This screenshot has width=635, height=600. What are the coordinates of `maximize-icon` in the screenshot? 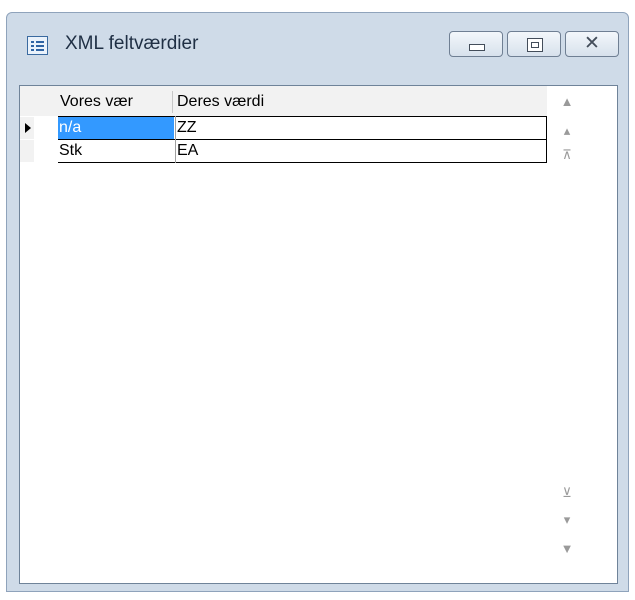 It's located at (535, 45).